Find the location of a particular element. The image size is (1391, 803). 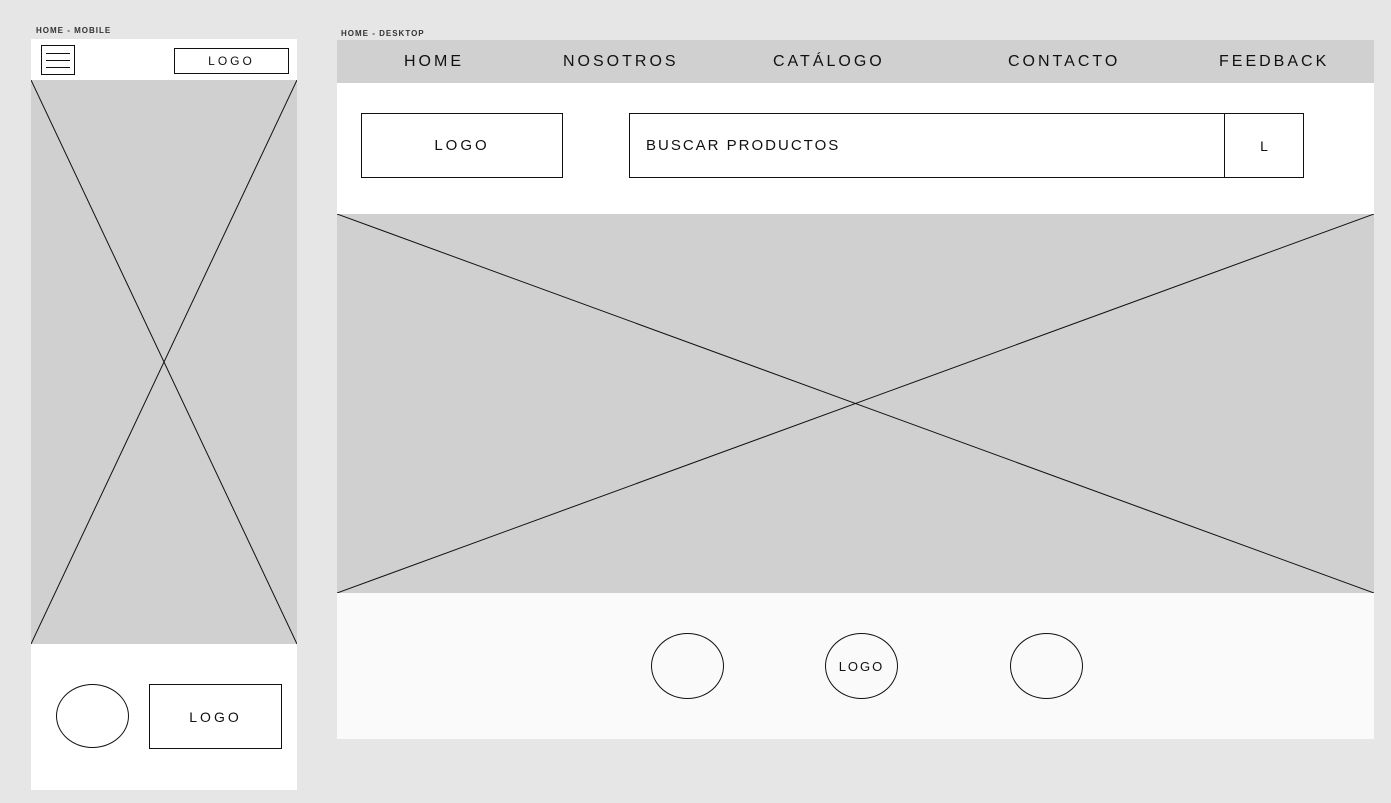

footer-logo-circle: LOGO is located at coordinates (861, 666).